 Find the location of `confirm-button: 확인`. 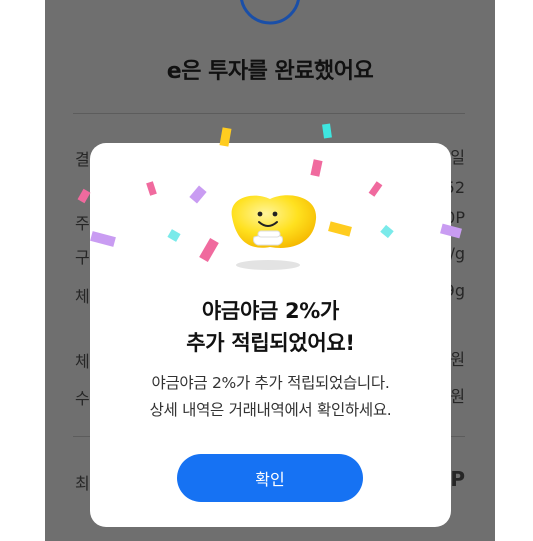

confirm-button: 확인 is located at coordinates (270, 478).